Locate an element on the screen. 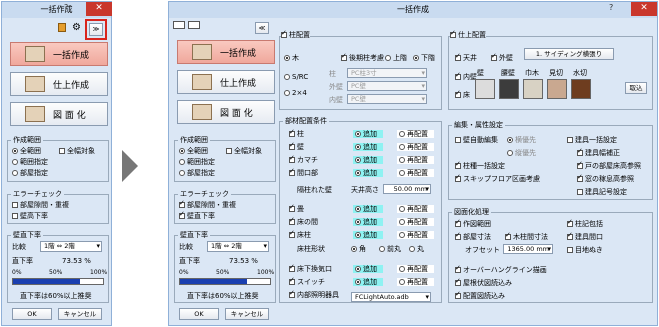 The width and height of the screenshot is (659, 327). check-door-ref: 戸の部屋床高参照 is located at coordinates (609, 165).